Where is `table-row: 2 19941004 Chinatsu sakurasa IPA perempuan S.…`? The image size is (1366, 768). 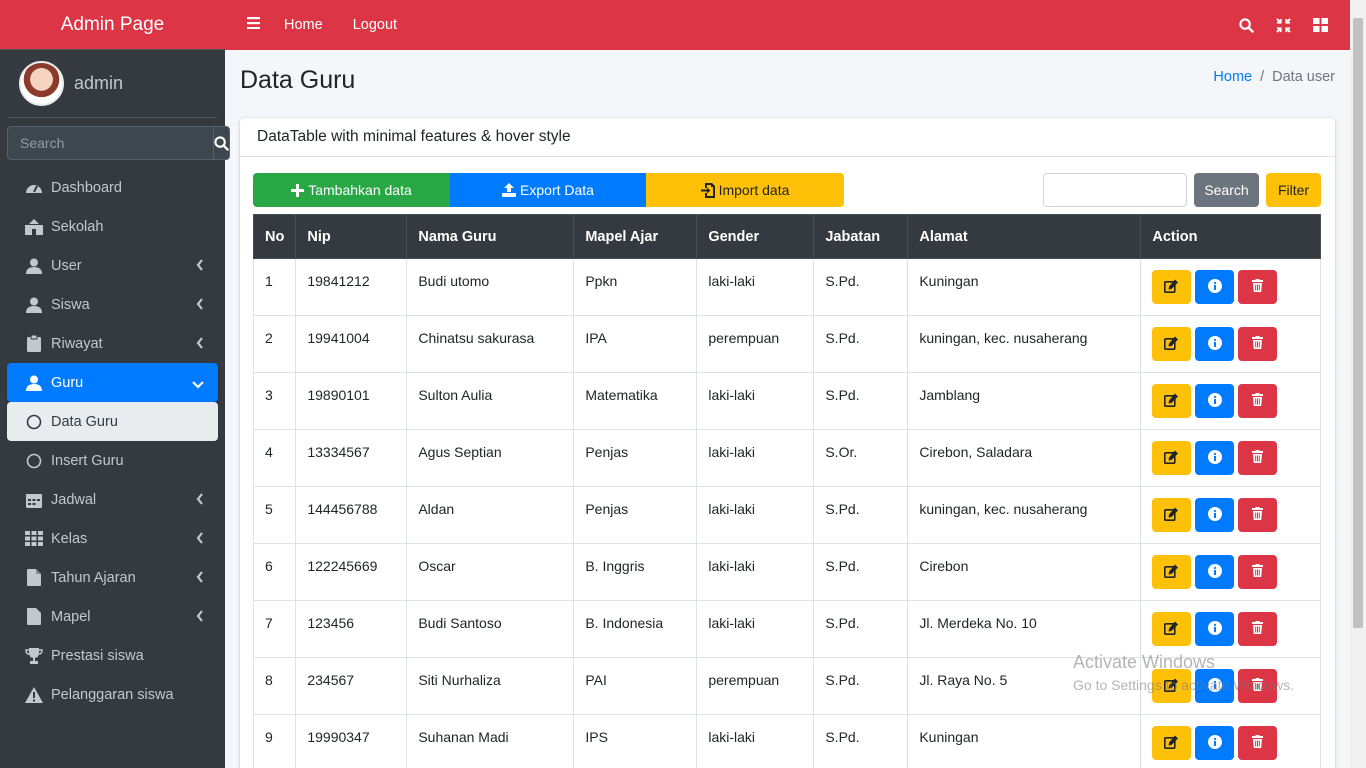 table-row: 2 19941004 Chinatsu sakurasa IPA perempuan S.… is located at coordinates (786, 344).